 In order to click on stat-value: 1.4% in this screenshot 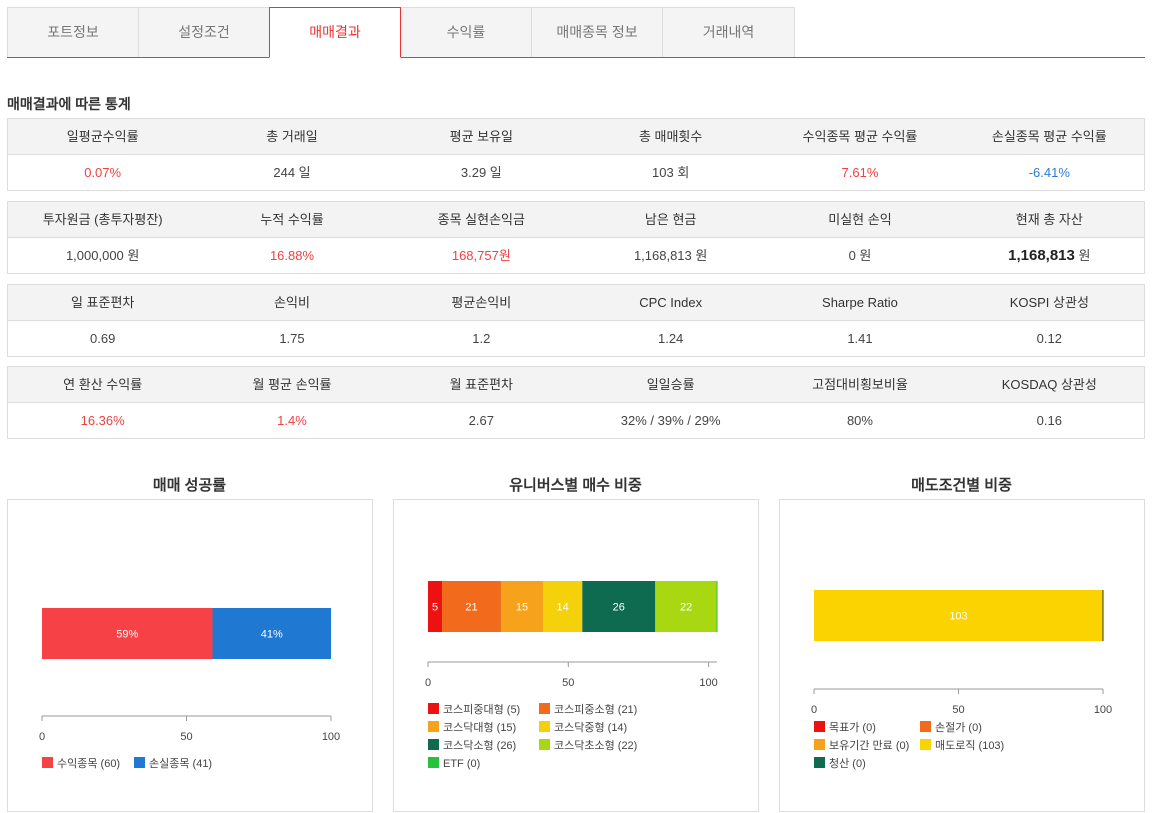, I will do `click(292, 420)`.